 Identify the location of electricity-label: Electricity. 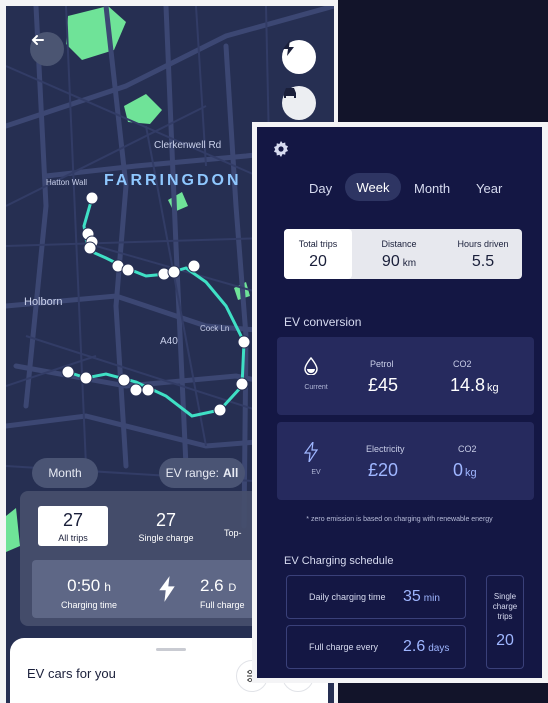
(385, 449).